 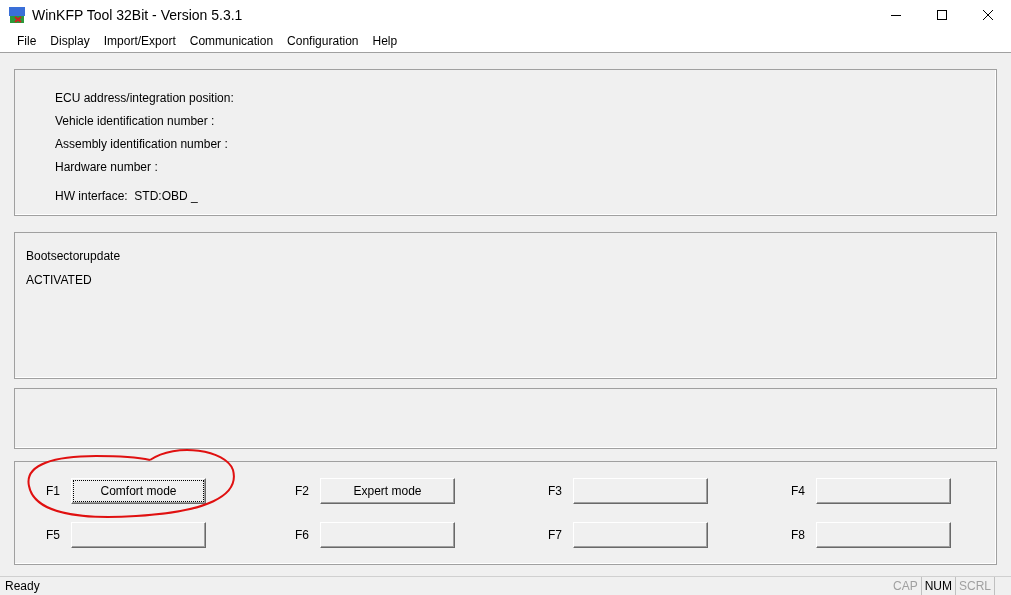 I want to click on message-text: Bootsectorupdate, so click(x=74, y=257).